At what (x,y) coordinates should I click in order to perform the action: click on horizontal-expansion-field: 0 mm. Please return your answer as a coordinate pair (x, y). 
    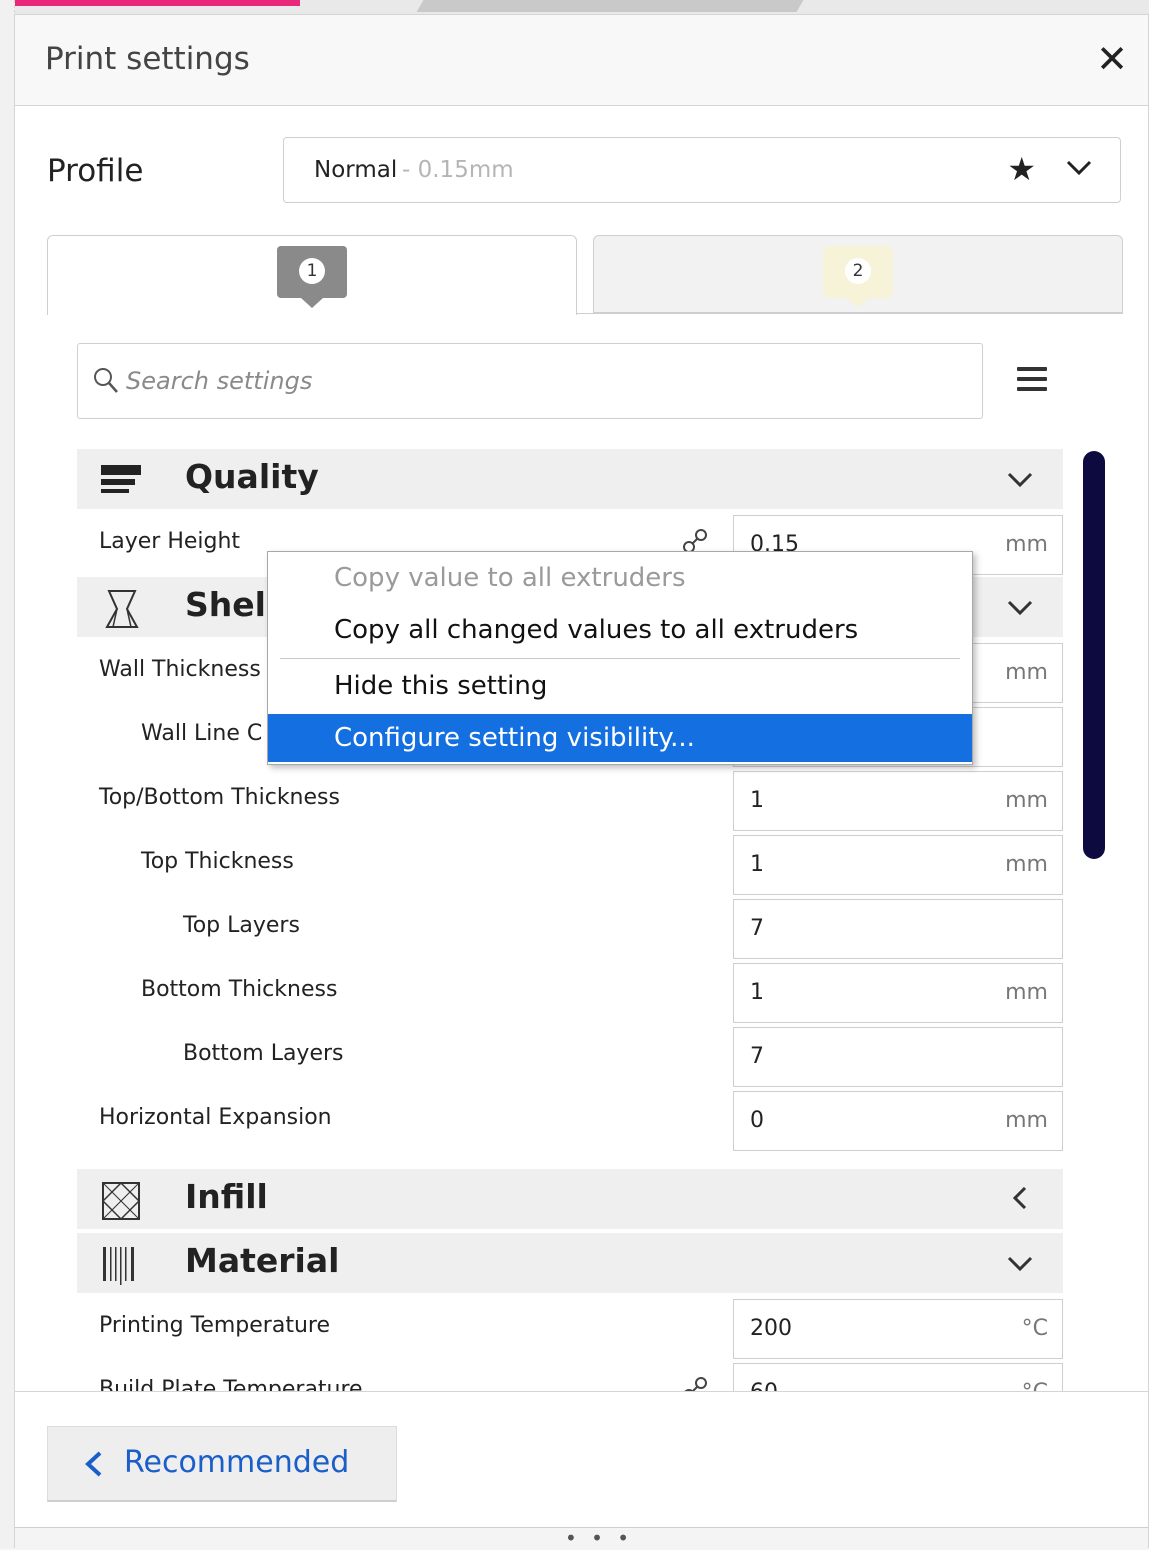
    Looking at the image, I should click on (898, 1121).